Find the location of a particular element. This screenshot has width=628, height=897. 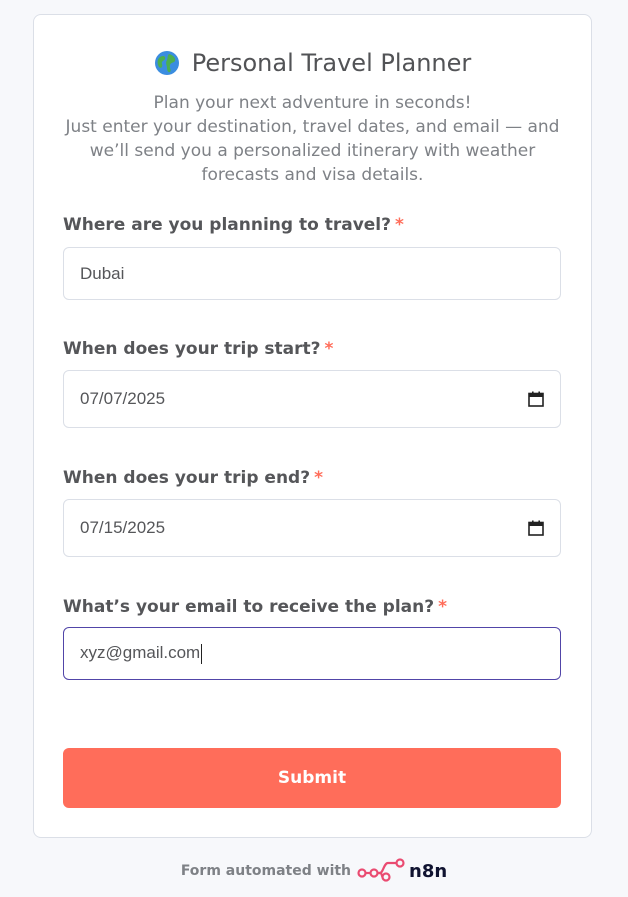

start-date-label-text: When does your trip start? is located at coordinates (192, 349).